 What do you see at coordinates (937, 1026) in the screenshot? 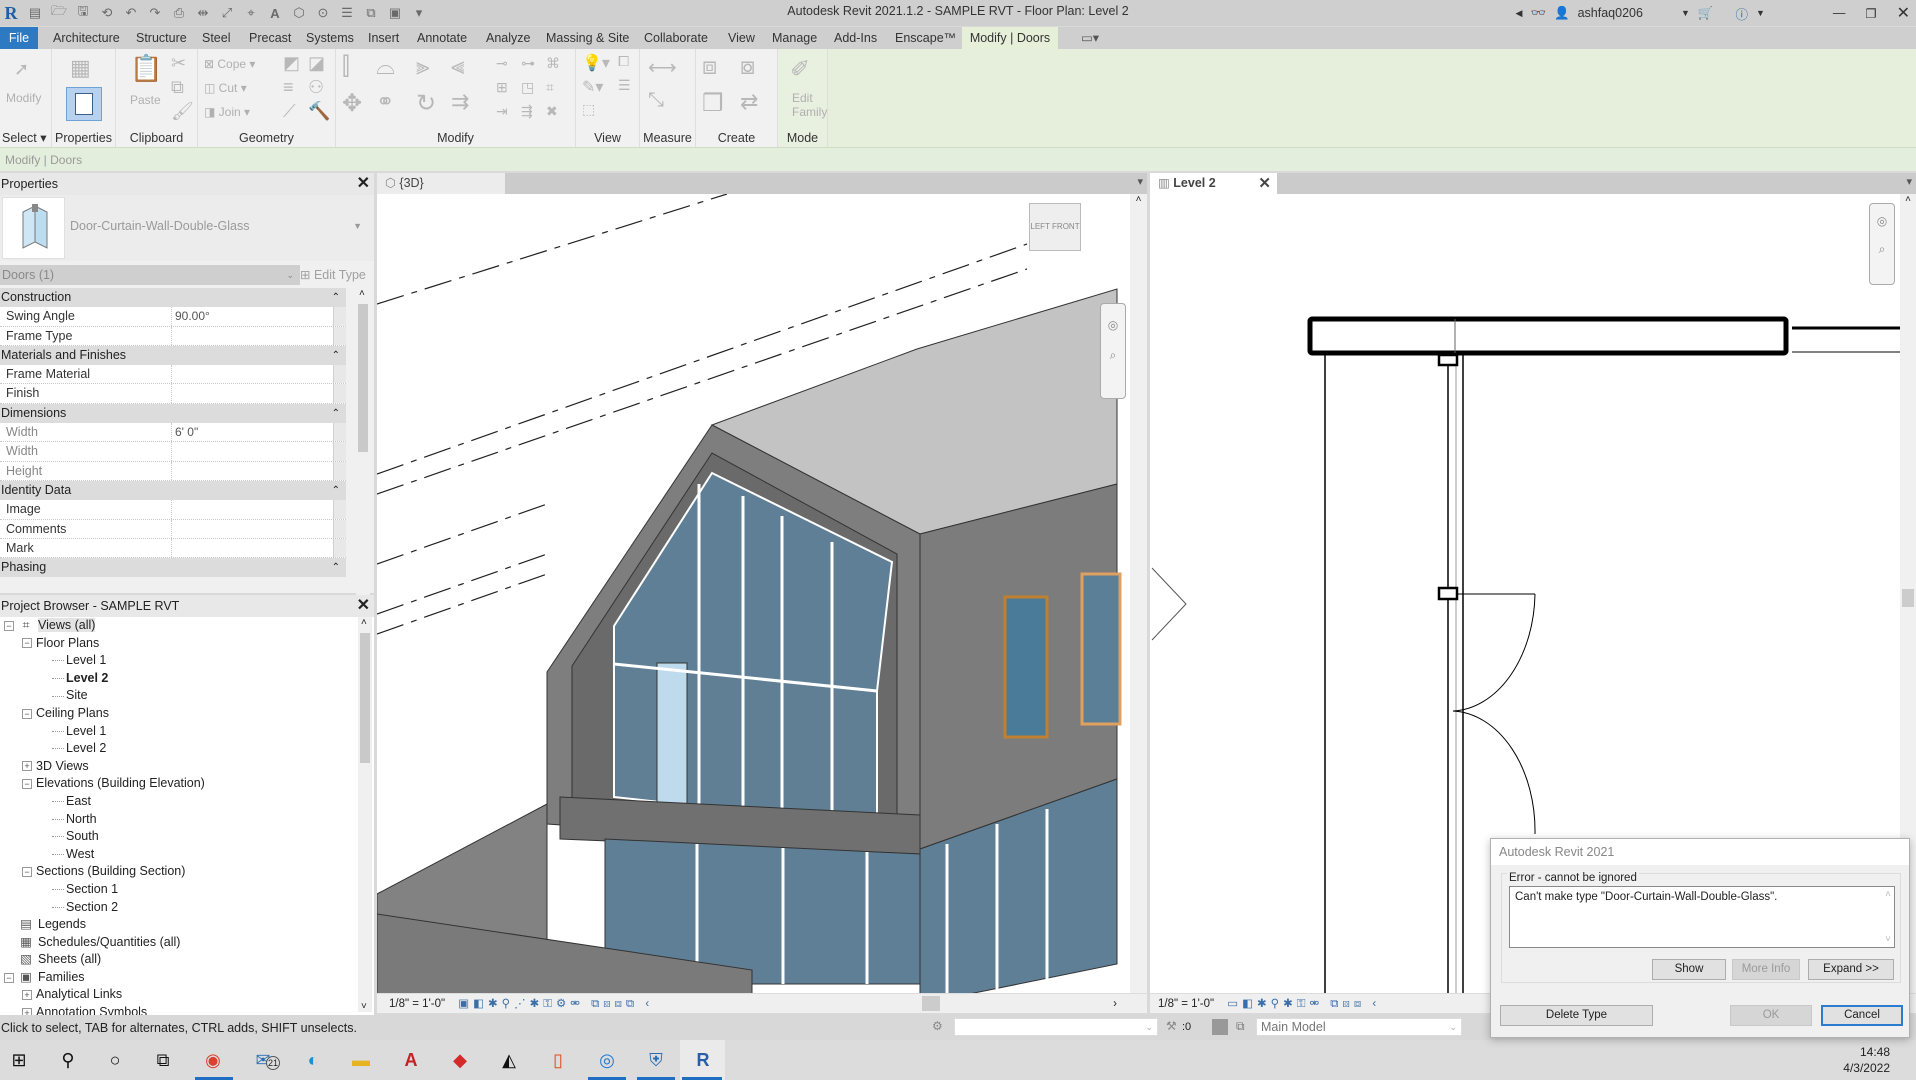
I see `worksets-icon: ⚙` at bounding box center [937, 1026].